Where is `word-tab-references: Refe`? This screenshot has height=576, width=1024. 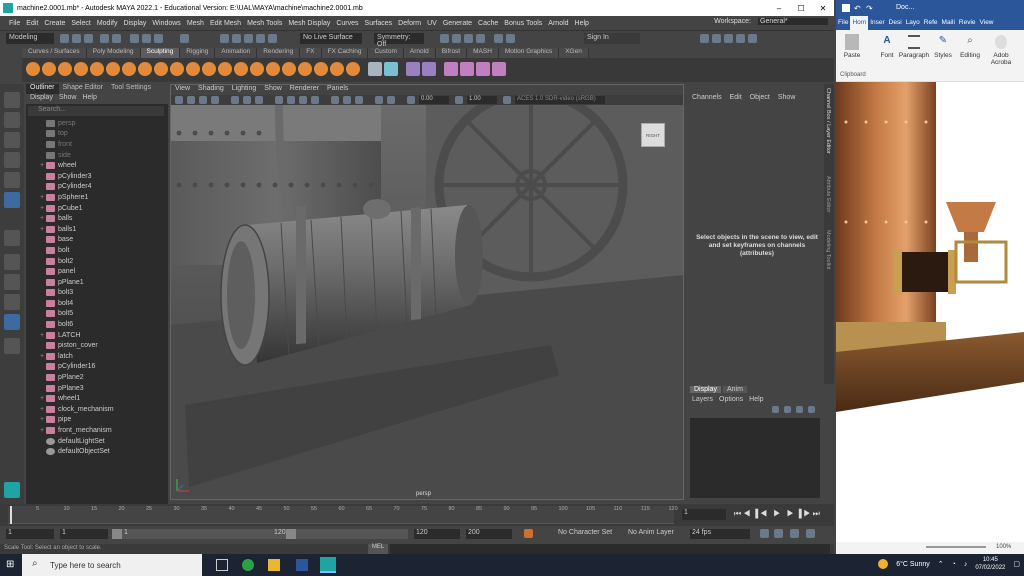
word-tab-references: Refe is located at coordinates (931, 23).